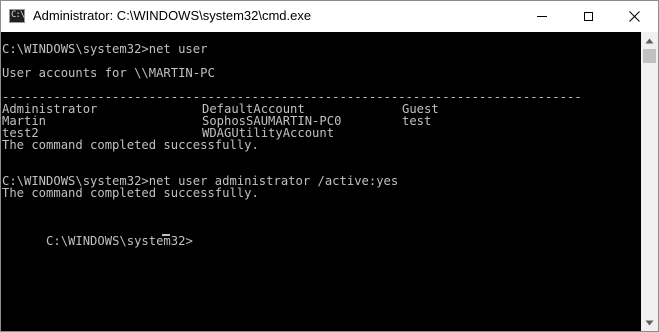 The width and height of the screenshot is (659, 332). Describe the element at coordinates (166, 235) in the screenshot. I see `text-cursor` at that location.